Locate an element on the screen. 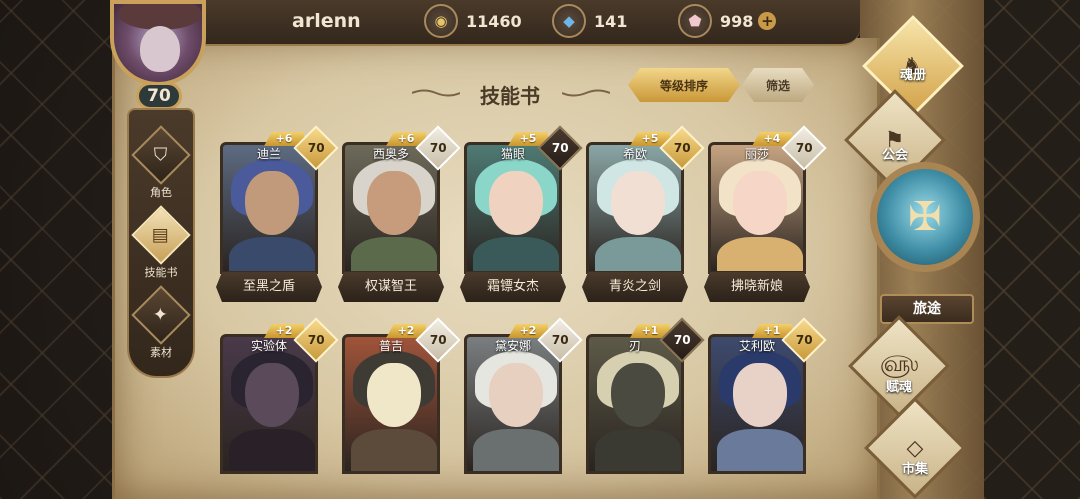 This screenshot has height=499, width=1080. skill-book-name: 至黑之盾 is located at coordinates (269, 287).